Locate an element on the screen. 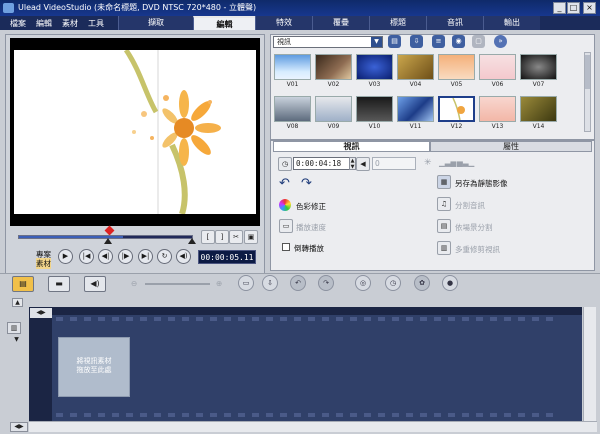  drop-clip-placeholder: 將視訊素材 拖放至此處 is located at coordinates (94, 367).